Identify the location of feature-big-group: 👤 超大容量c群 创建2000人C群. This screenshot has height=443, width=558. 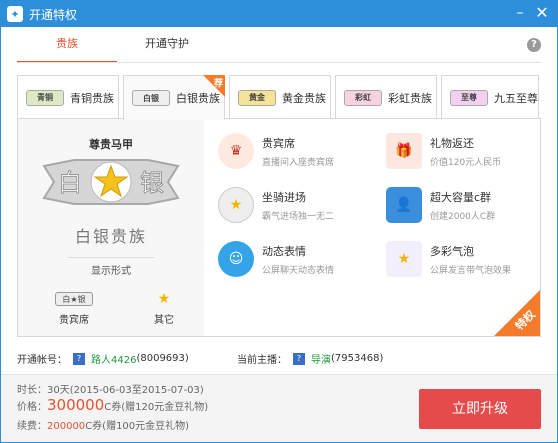
(466, 205).